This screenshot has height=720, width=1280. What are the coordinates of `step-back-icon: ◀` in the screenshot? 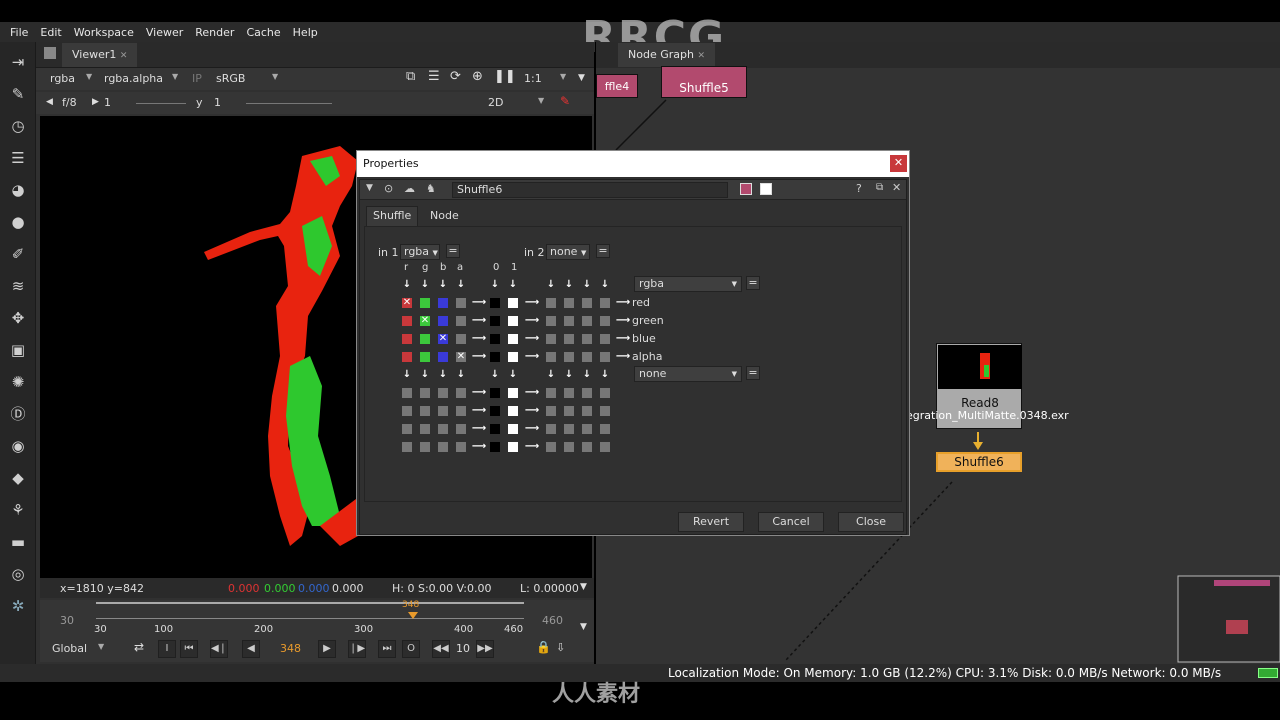 It's located at (251, 649).